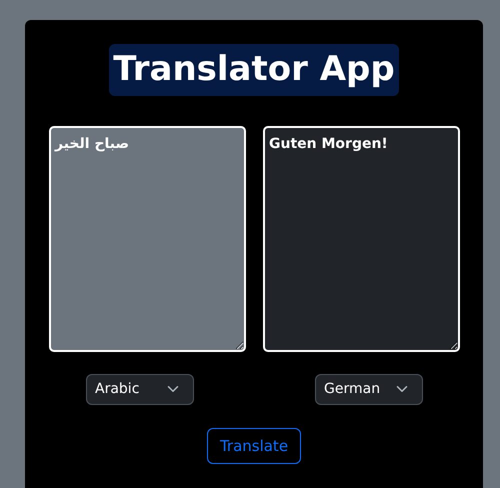  I want to click on language-select: German, so click(369, 389).